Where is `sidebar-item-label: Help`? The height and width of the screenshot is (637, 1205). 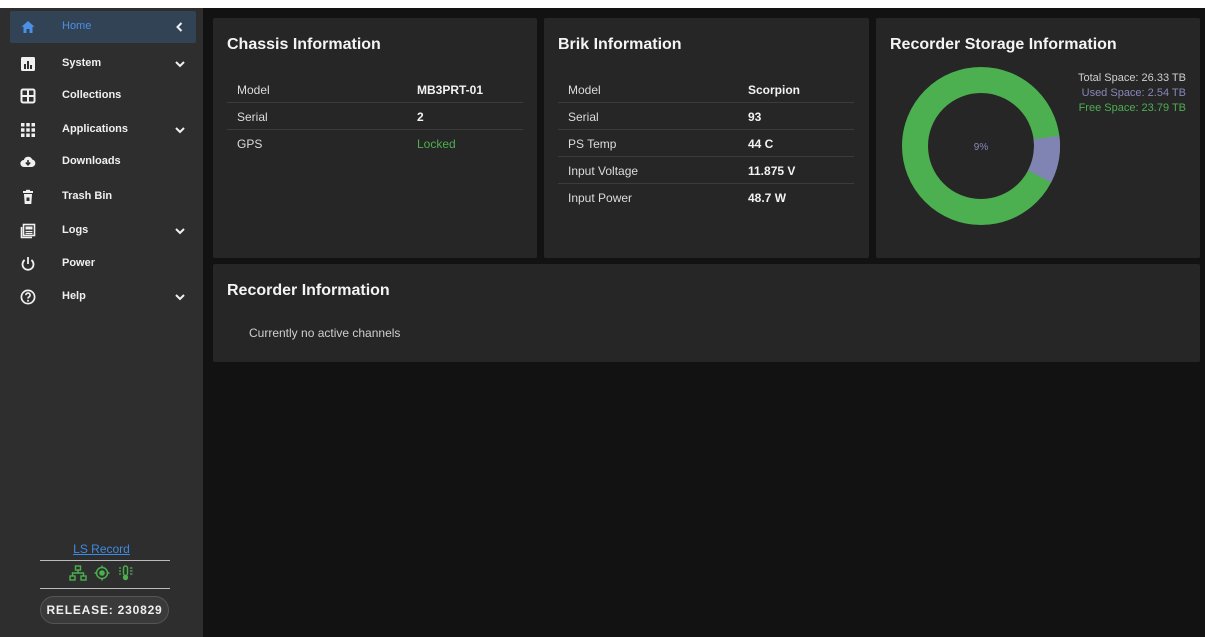 sidebar-item-label: Help is located at coordinates (74, 296).